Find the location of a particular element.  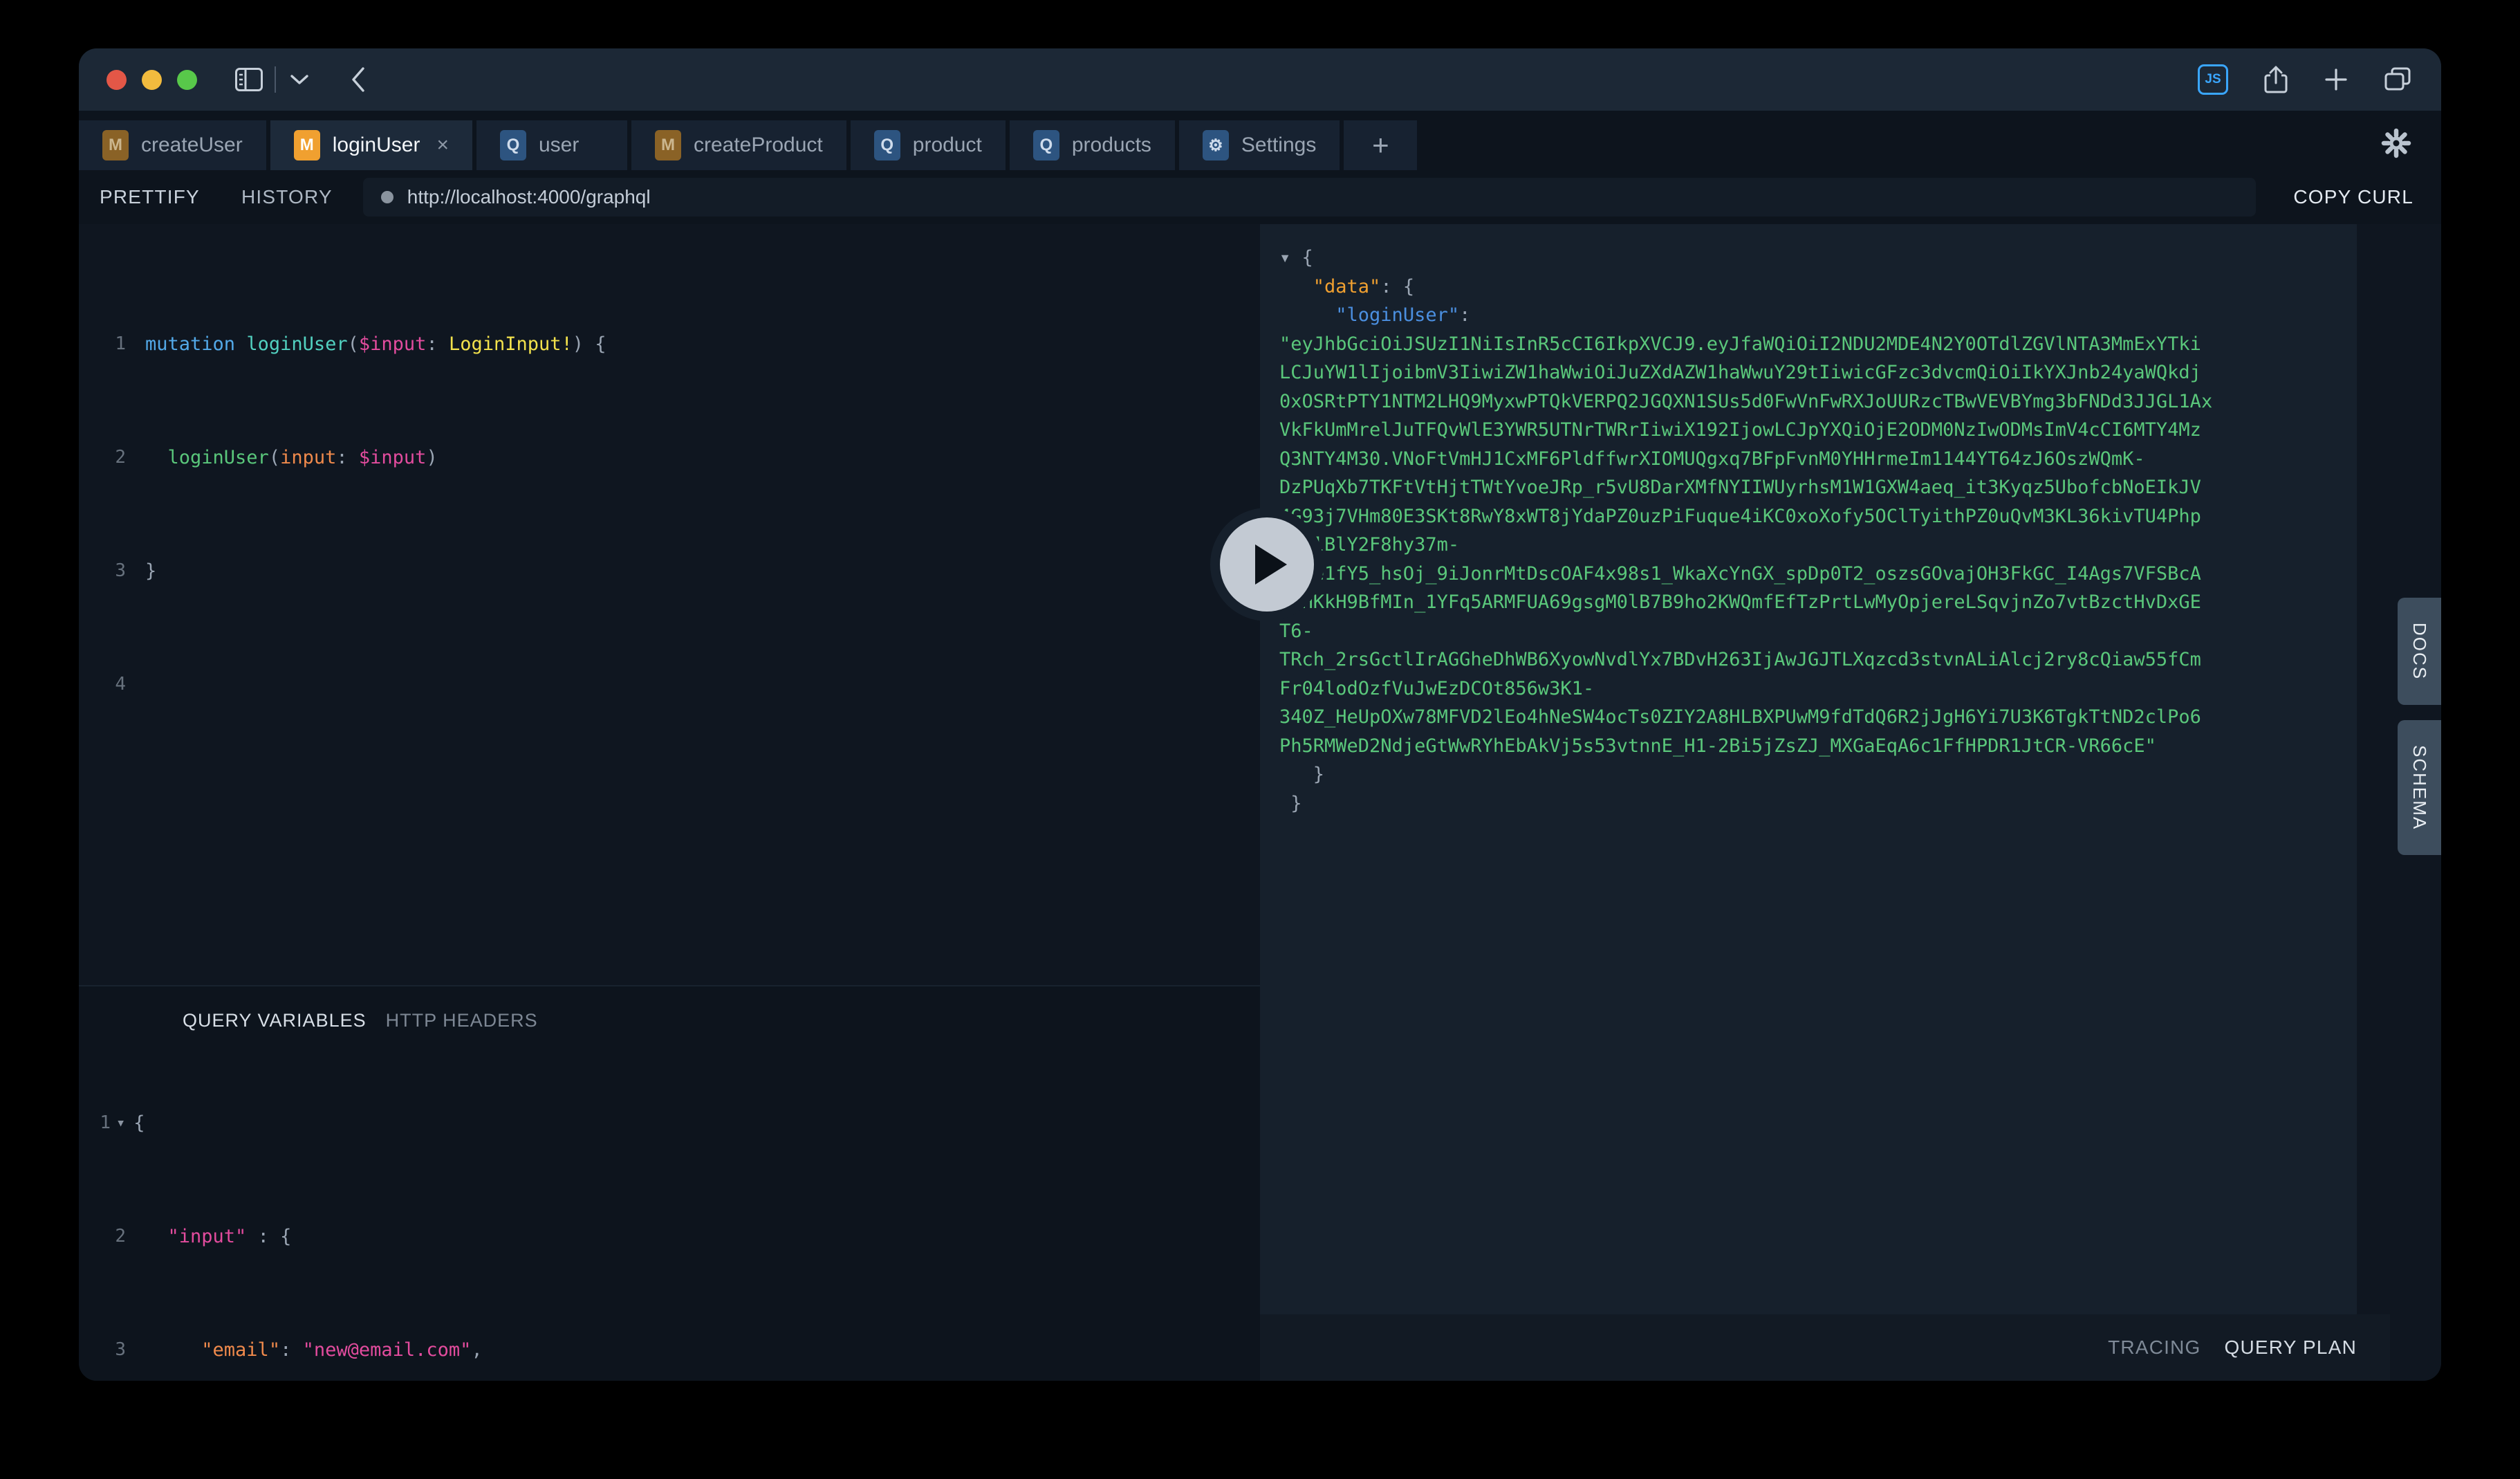

type-name: LoginInput! is located at coordinates (510, 344).